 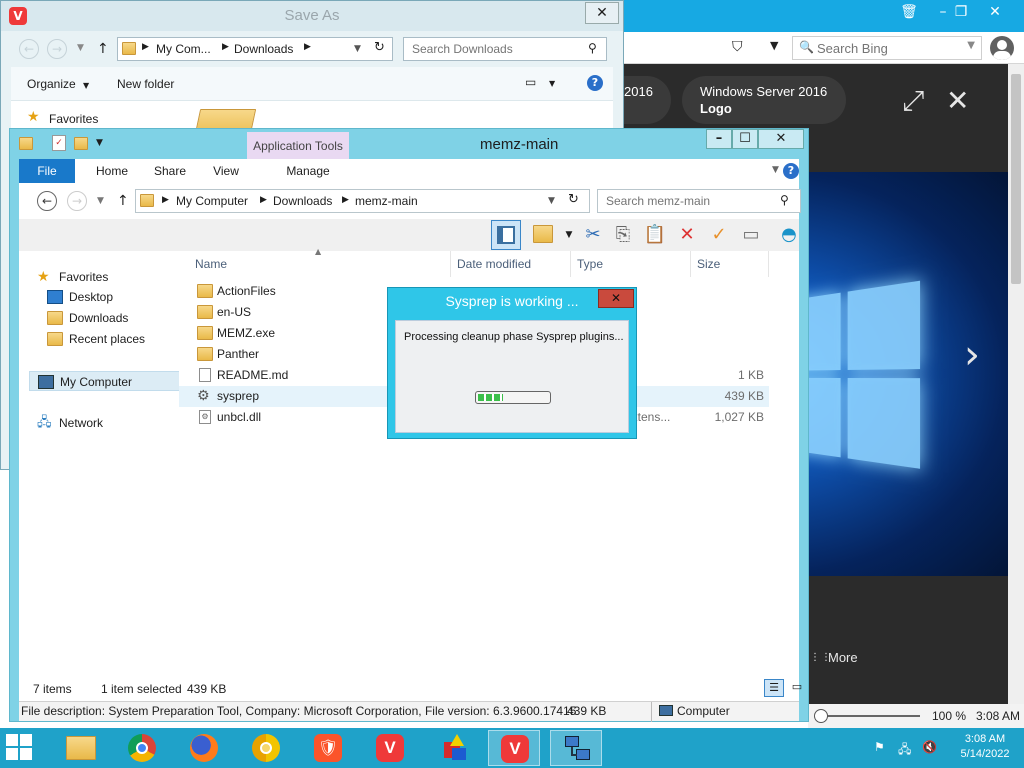 What do you see at coordinates (73, 119) in the screenshot?
I see `favorites-label: Favorites` at bounding box center [73, 119].